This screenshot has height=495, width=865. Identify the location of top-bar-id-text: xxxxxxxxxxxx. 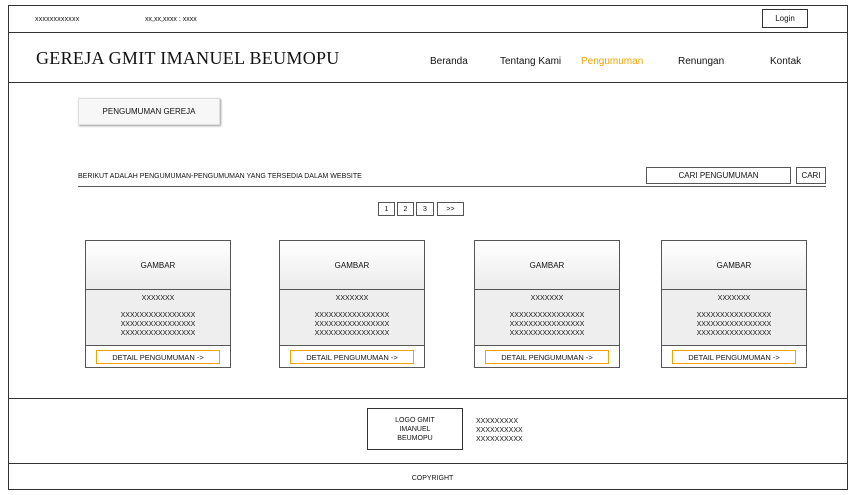
(57, 19).